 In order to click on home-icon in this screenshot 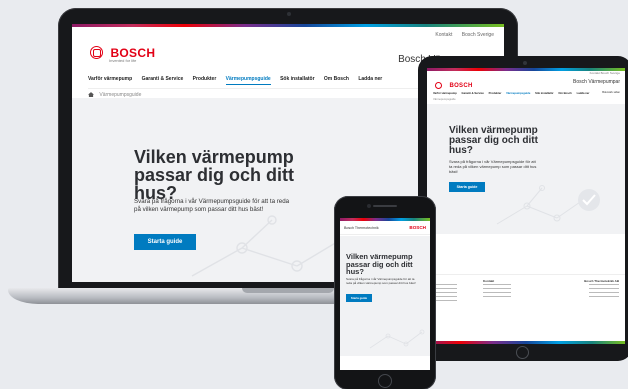, I will do `click(91, 95)`.